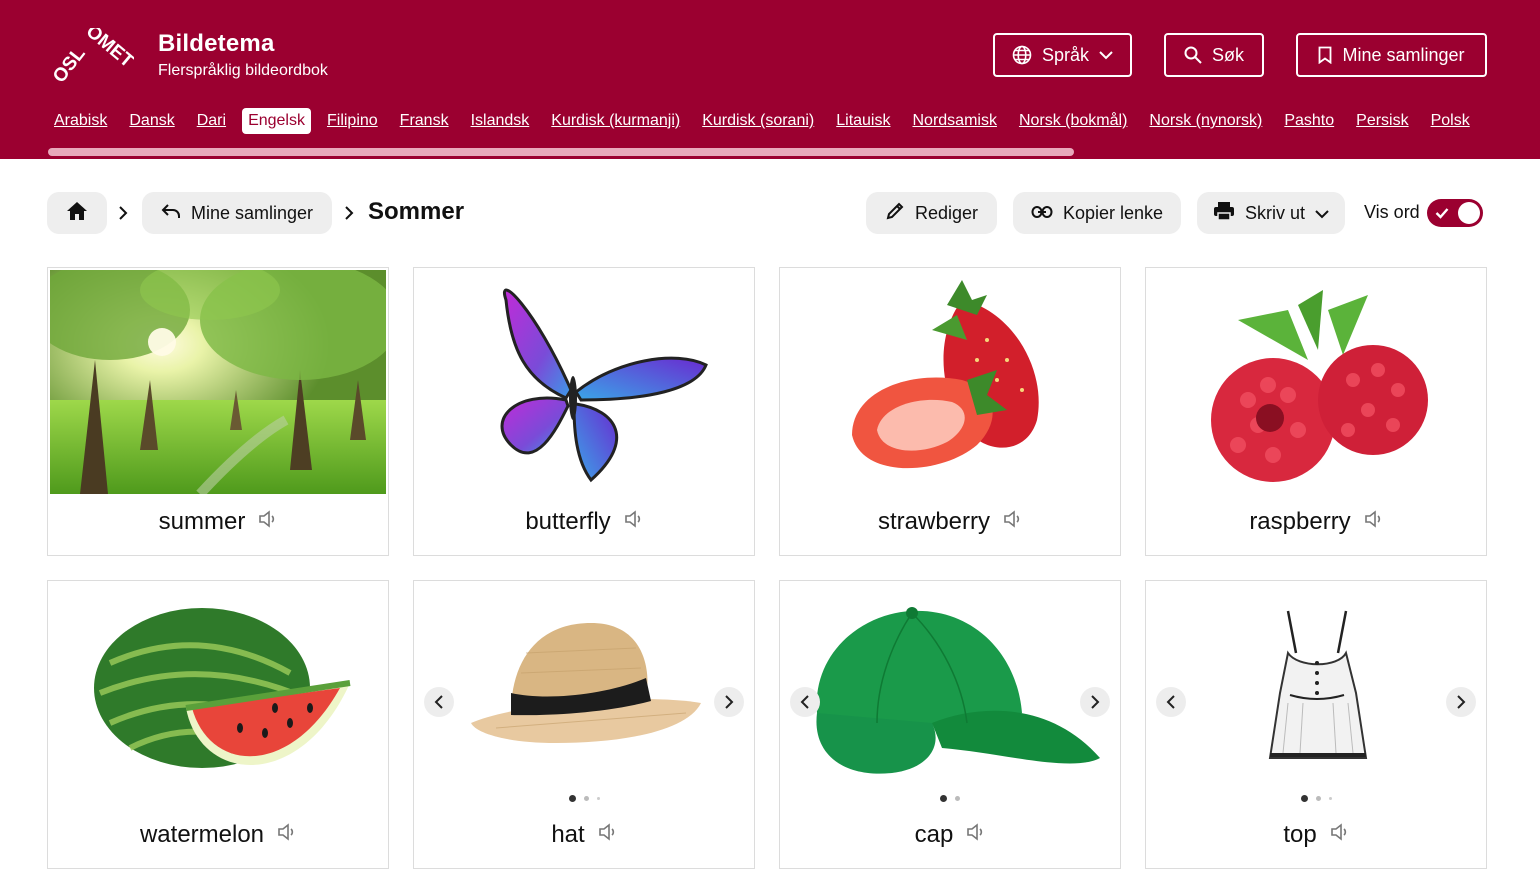  Describe the element at coordinates (416, 211) in the screenshot. I see `page-title: Sommer` at that location.